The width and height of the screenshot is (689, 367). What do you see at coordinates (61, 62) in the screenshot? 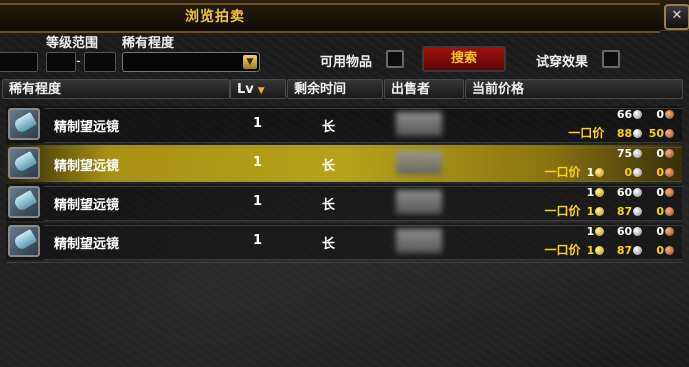
I see `min-level-input` at bounding box center [61, 62].